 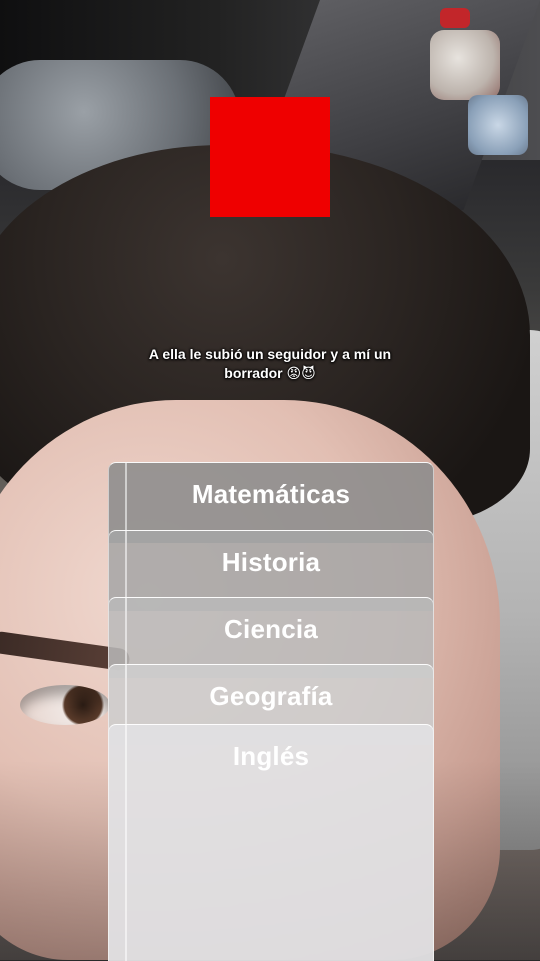 I want to click on person-eye, so click(x=65, y=705).